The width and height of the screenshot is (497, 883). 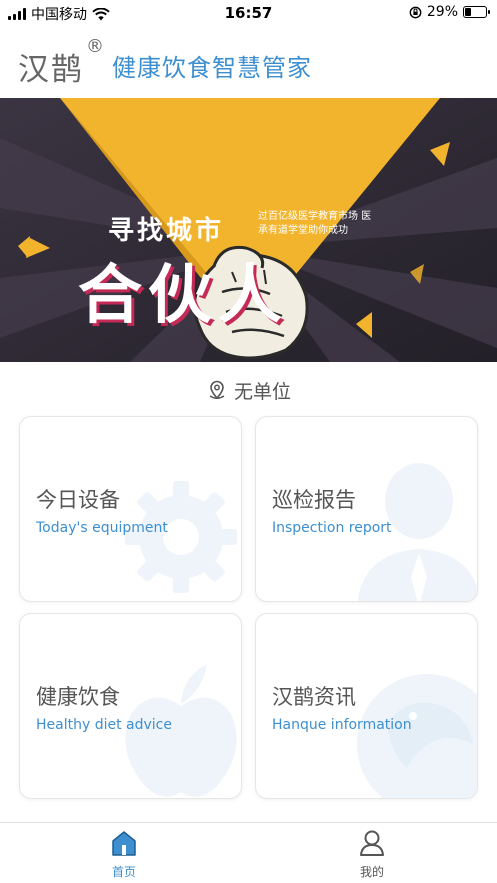 I want to click on bottom-tab-bar: 首页 我的, so click(x=248, y=852).